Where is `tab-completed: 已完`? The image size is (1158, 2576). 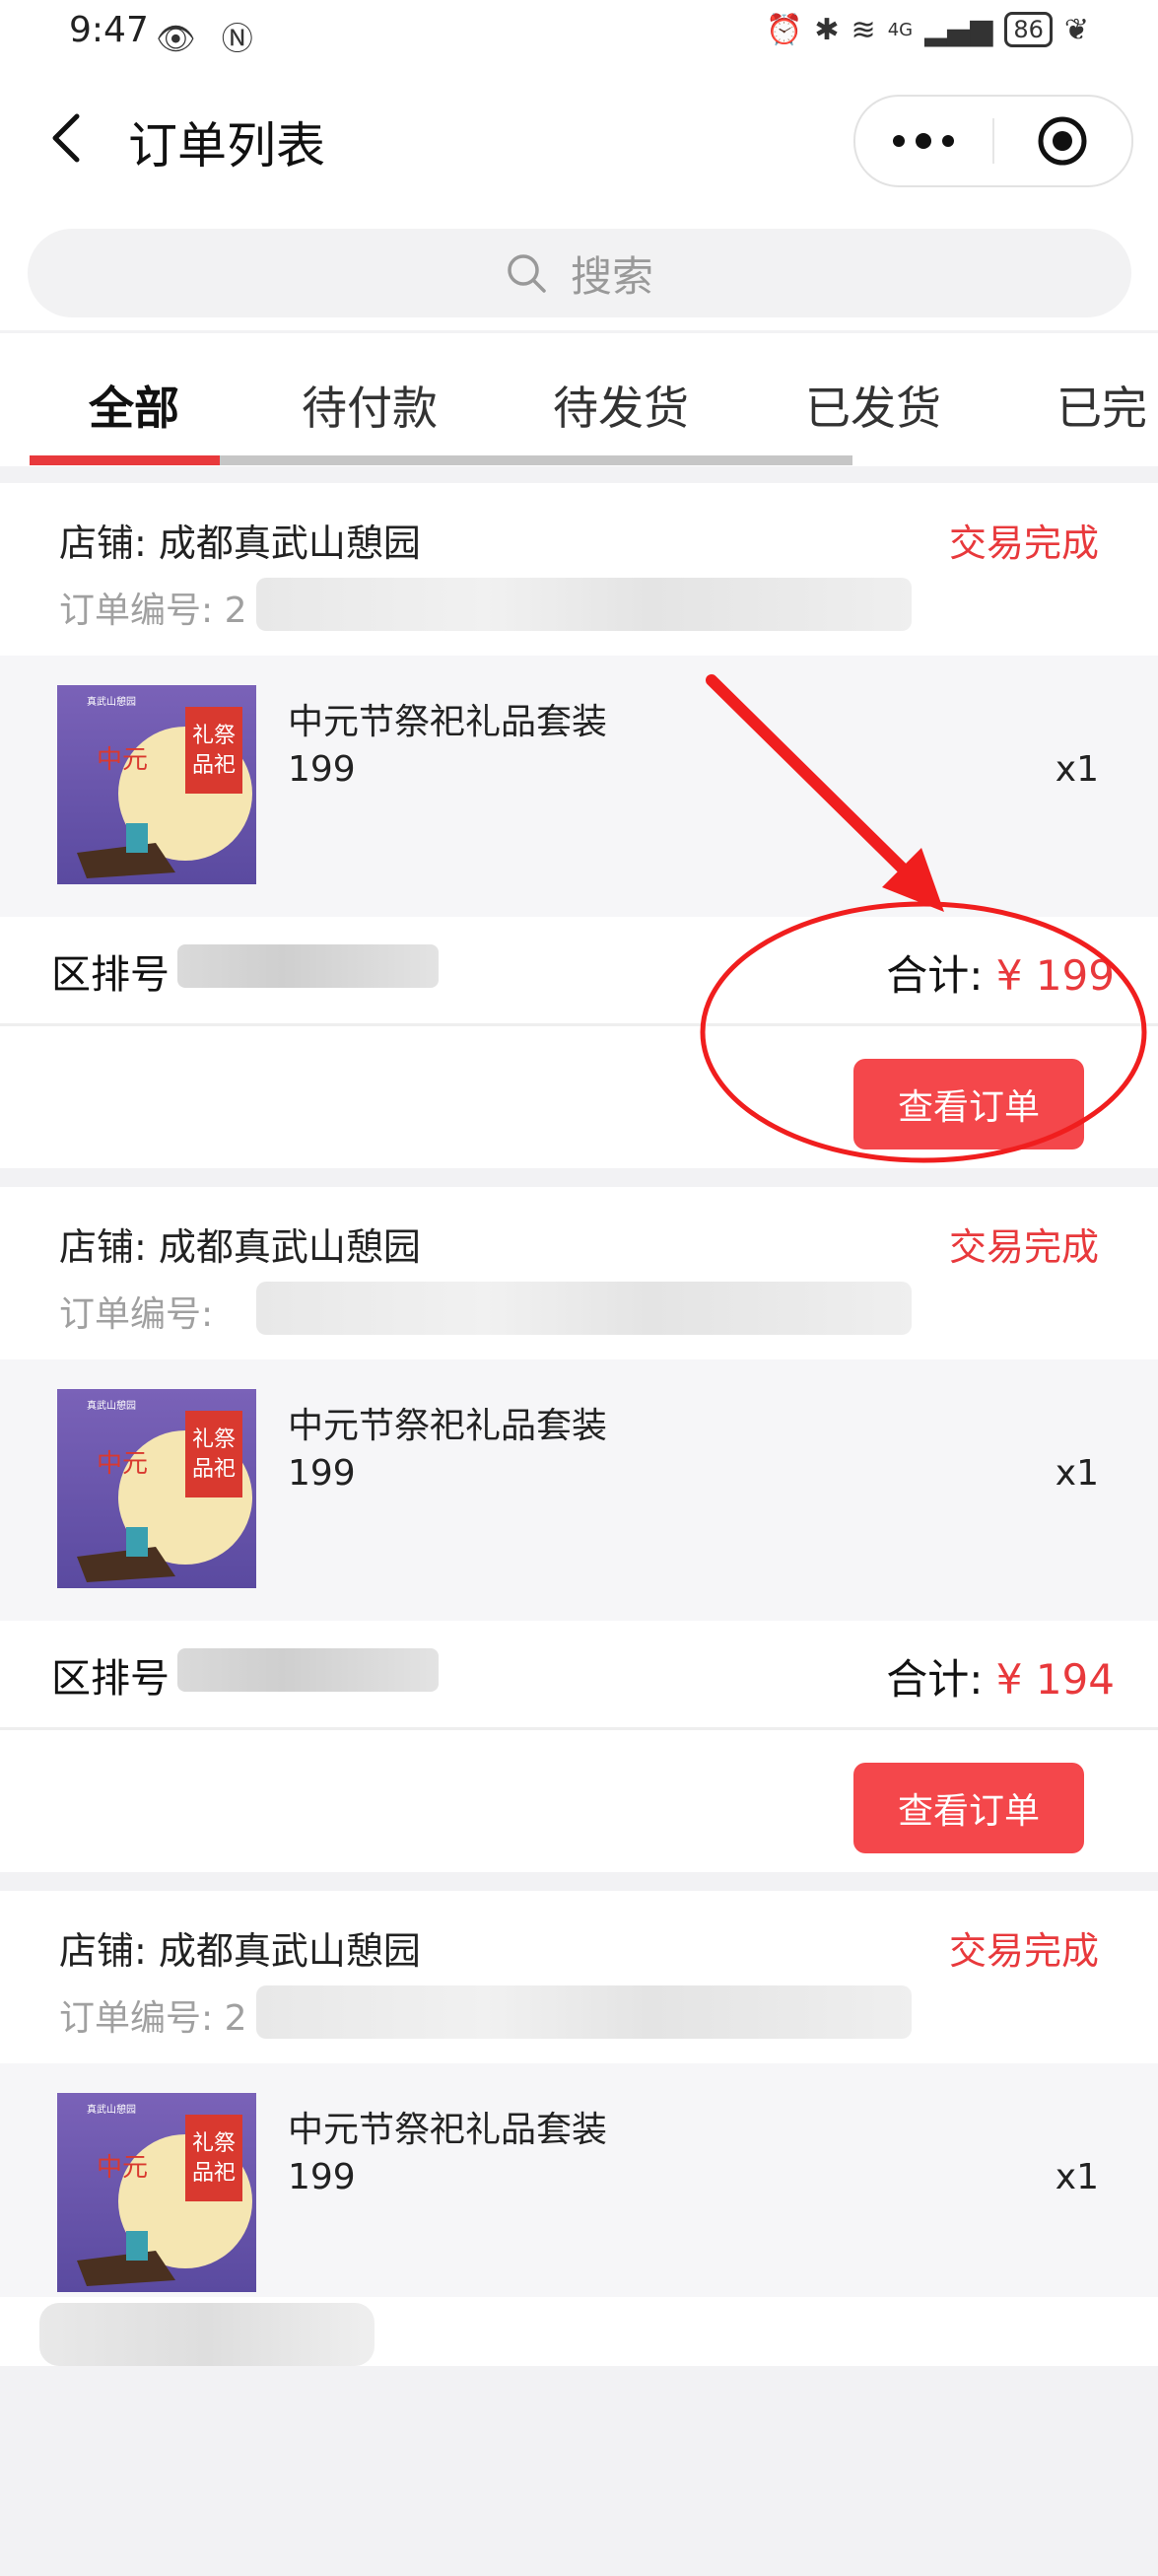 tab-completed: 已完 is located at coordinates (1101, 406).